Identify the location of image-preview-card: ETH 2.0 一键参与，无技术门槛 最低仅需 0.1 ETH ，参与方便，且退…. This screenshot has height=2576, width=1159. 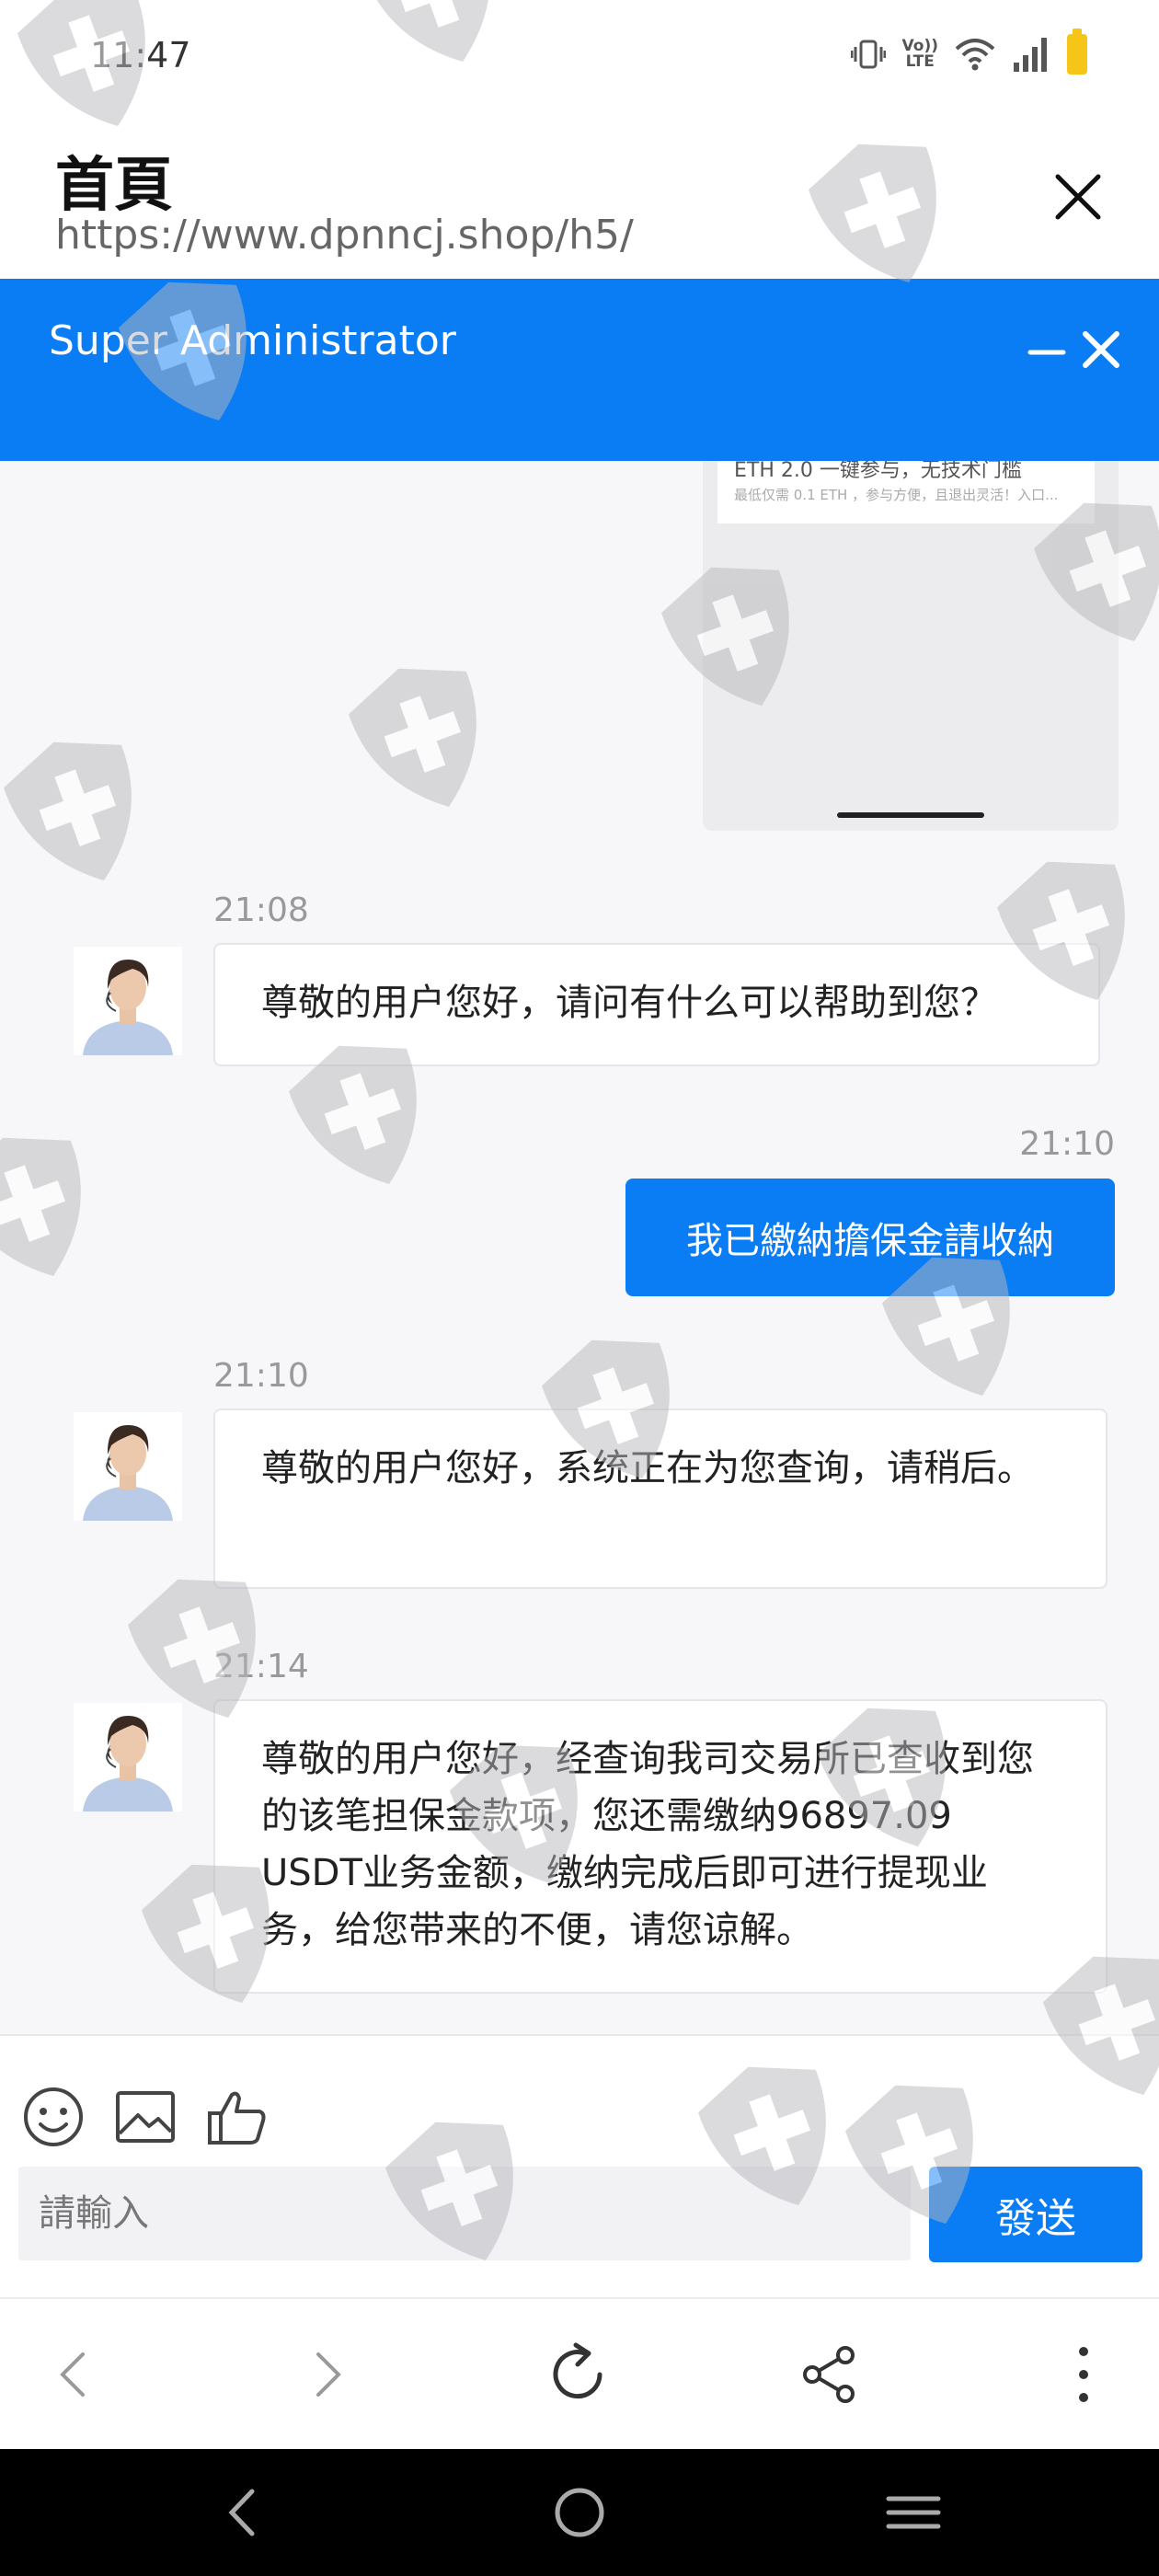
(906, 492).